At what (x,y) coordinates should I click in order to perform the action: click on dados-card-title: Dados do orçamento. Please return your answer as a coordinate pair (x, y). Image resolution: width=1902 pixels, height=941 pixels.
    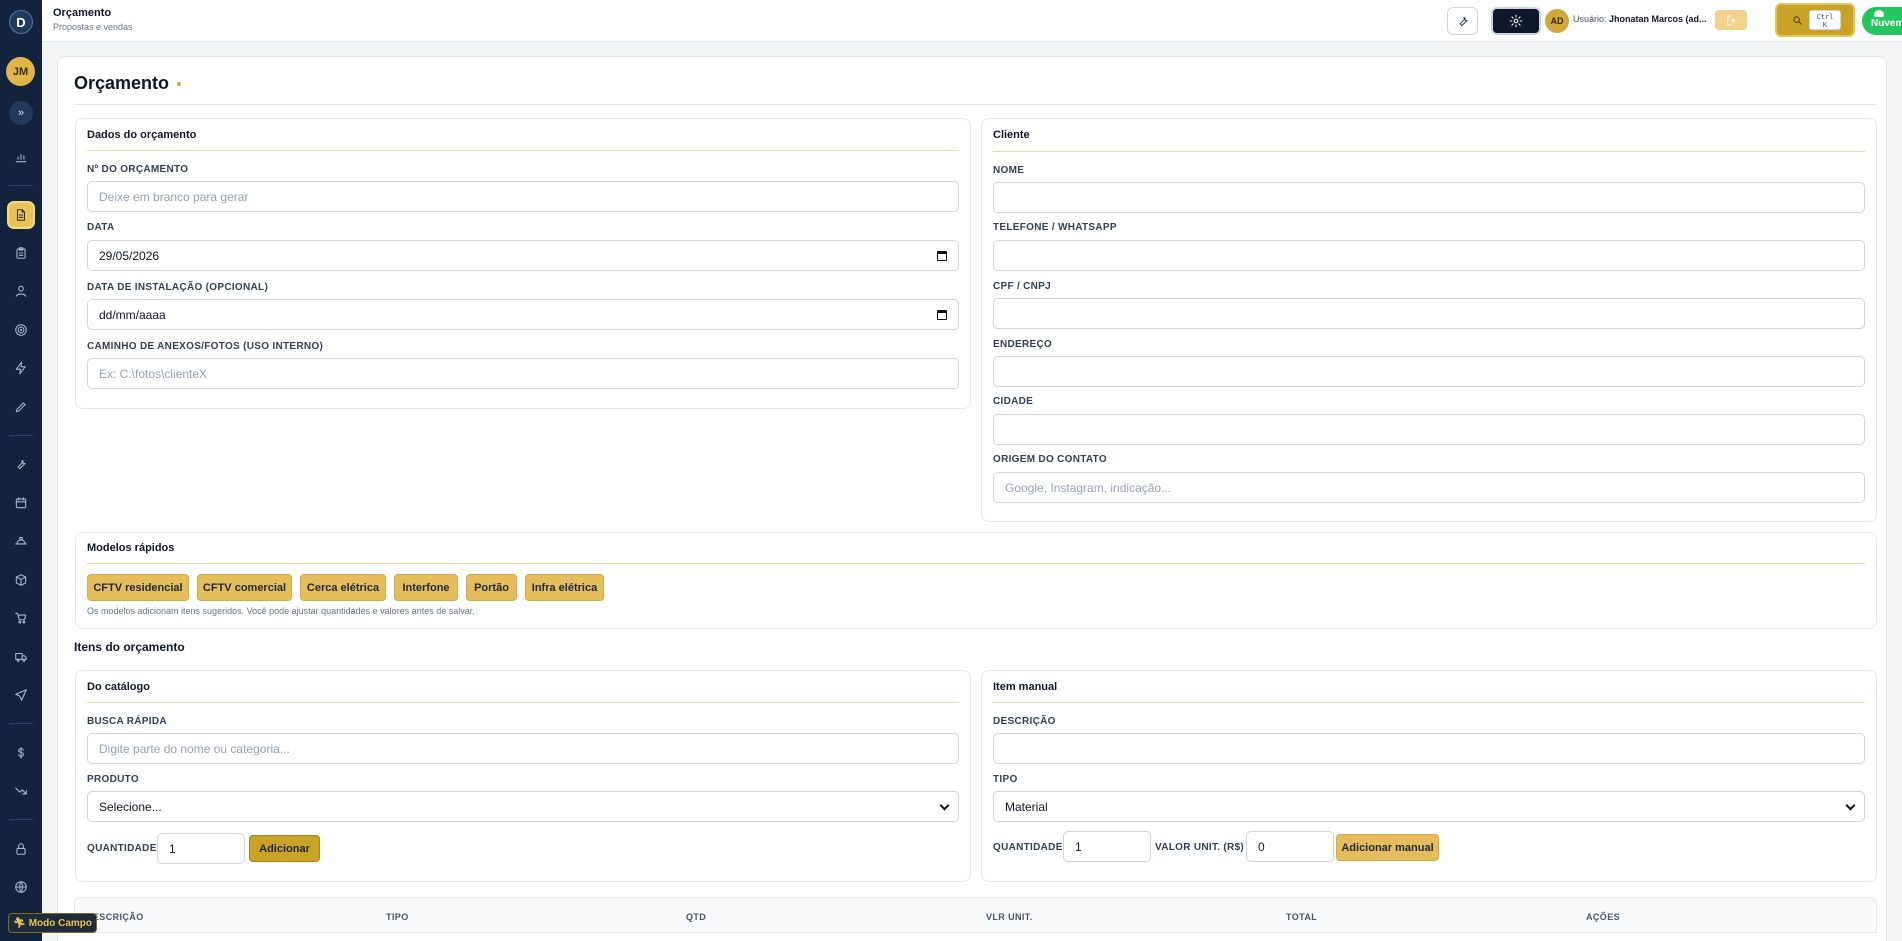
    Looking at the image, I should click on (142, 135).